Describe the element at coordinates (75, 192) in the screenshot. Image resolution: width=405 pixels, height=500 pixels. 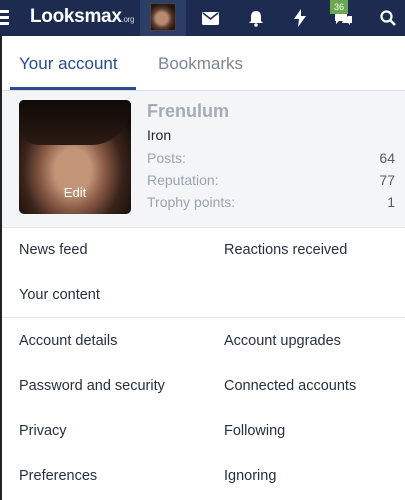
I see `edit-avatar-link: Edit` at that location.